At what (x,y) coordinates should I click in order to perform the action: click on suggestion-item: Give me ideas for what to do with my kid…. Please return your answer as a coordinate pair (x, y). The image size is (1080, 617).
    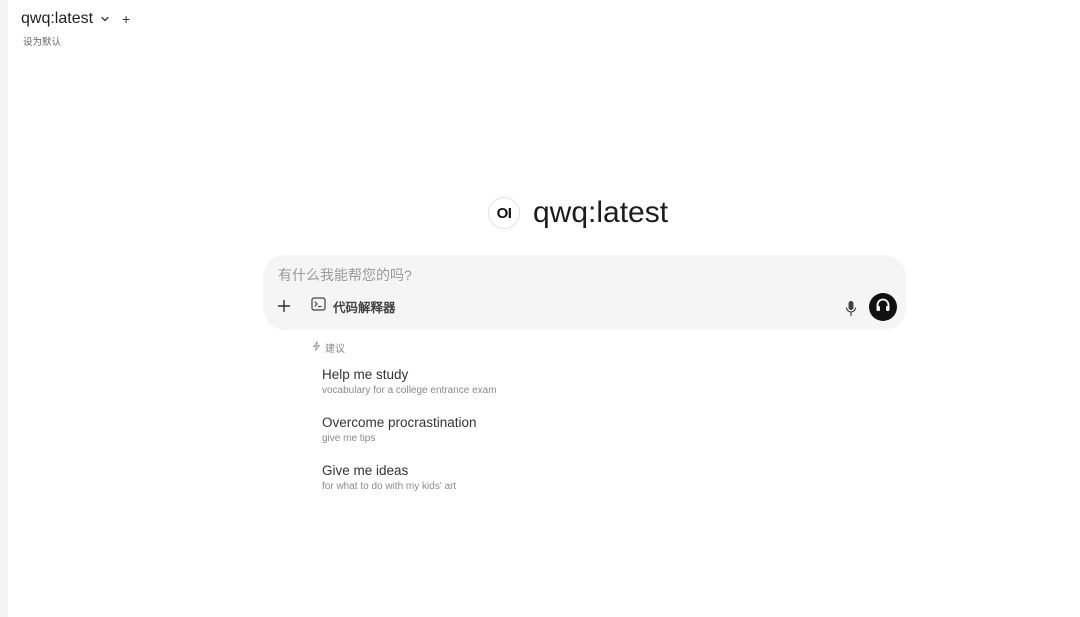
    Looking at the image, I should click on (409, 486).